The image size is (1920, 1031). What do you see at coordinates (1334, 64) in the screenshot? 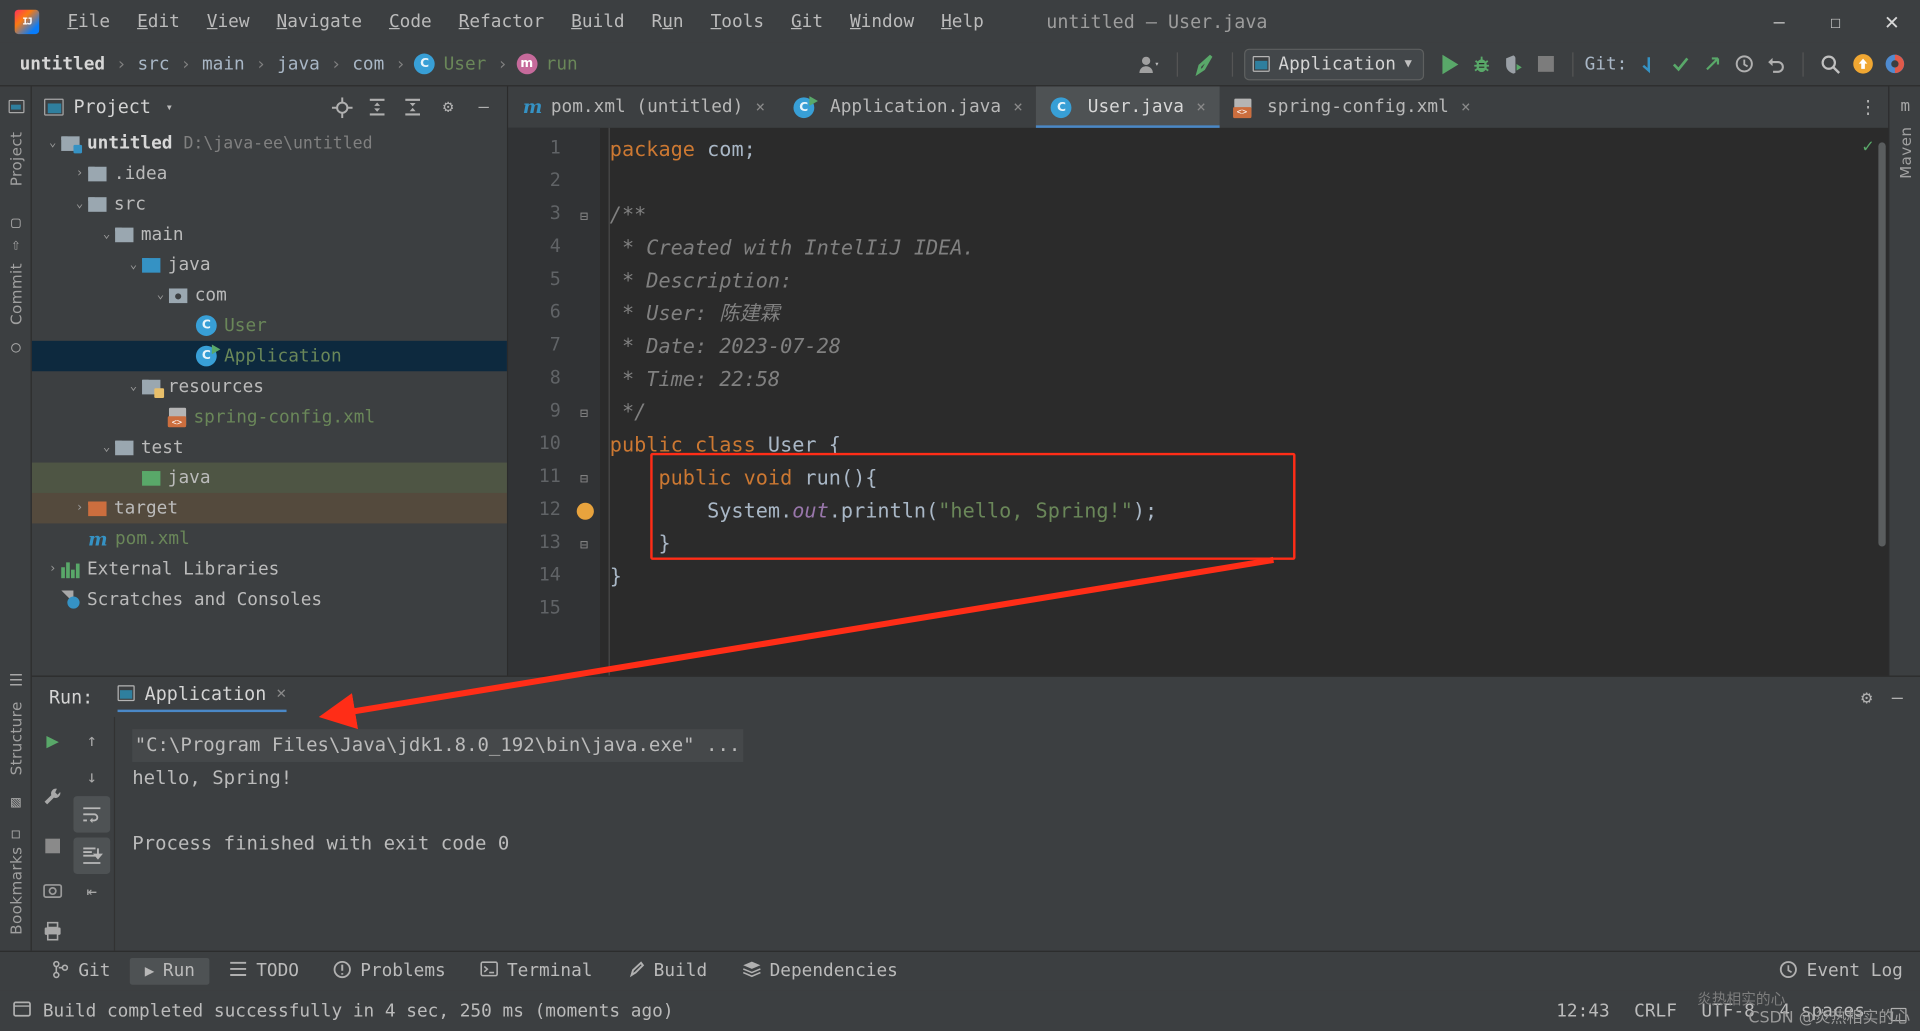
I see `run-configuration-selector: Application ▼` at bounding box center [1334, 64].